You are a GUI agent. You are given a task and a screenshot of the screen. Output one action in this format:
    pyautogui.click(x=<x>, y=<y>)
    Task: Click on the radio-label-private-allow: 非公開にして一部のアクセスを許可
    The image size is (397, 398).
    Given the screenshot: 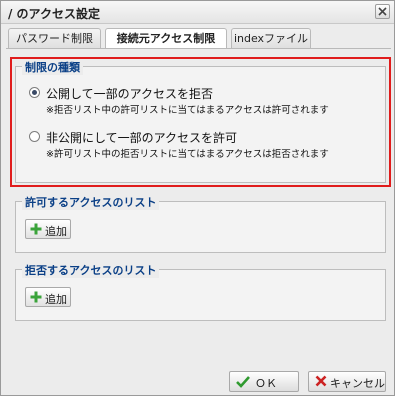 What is the action you would take?
    pyautogui.click(x=141, y=137)
    